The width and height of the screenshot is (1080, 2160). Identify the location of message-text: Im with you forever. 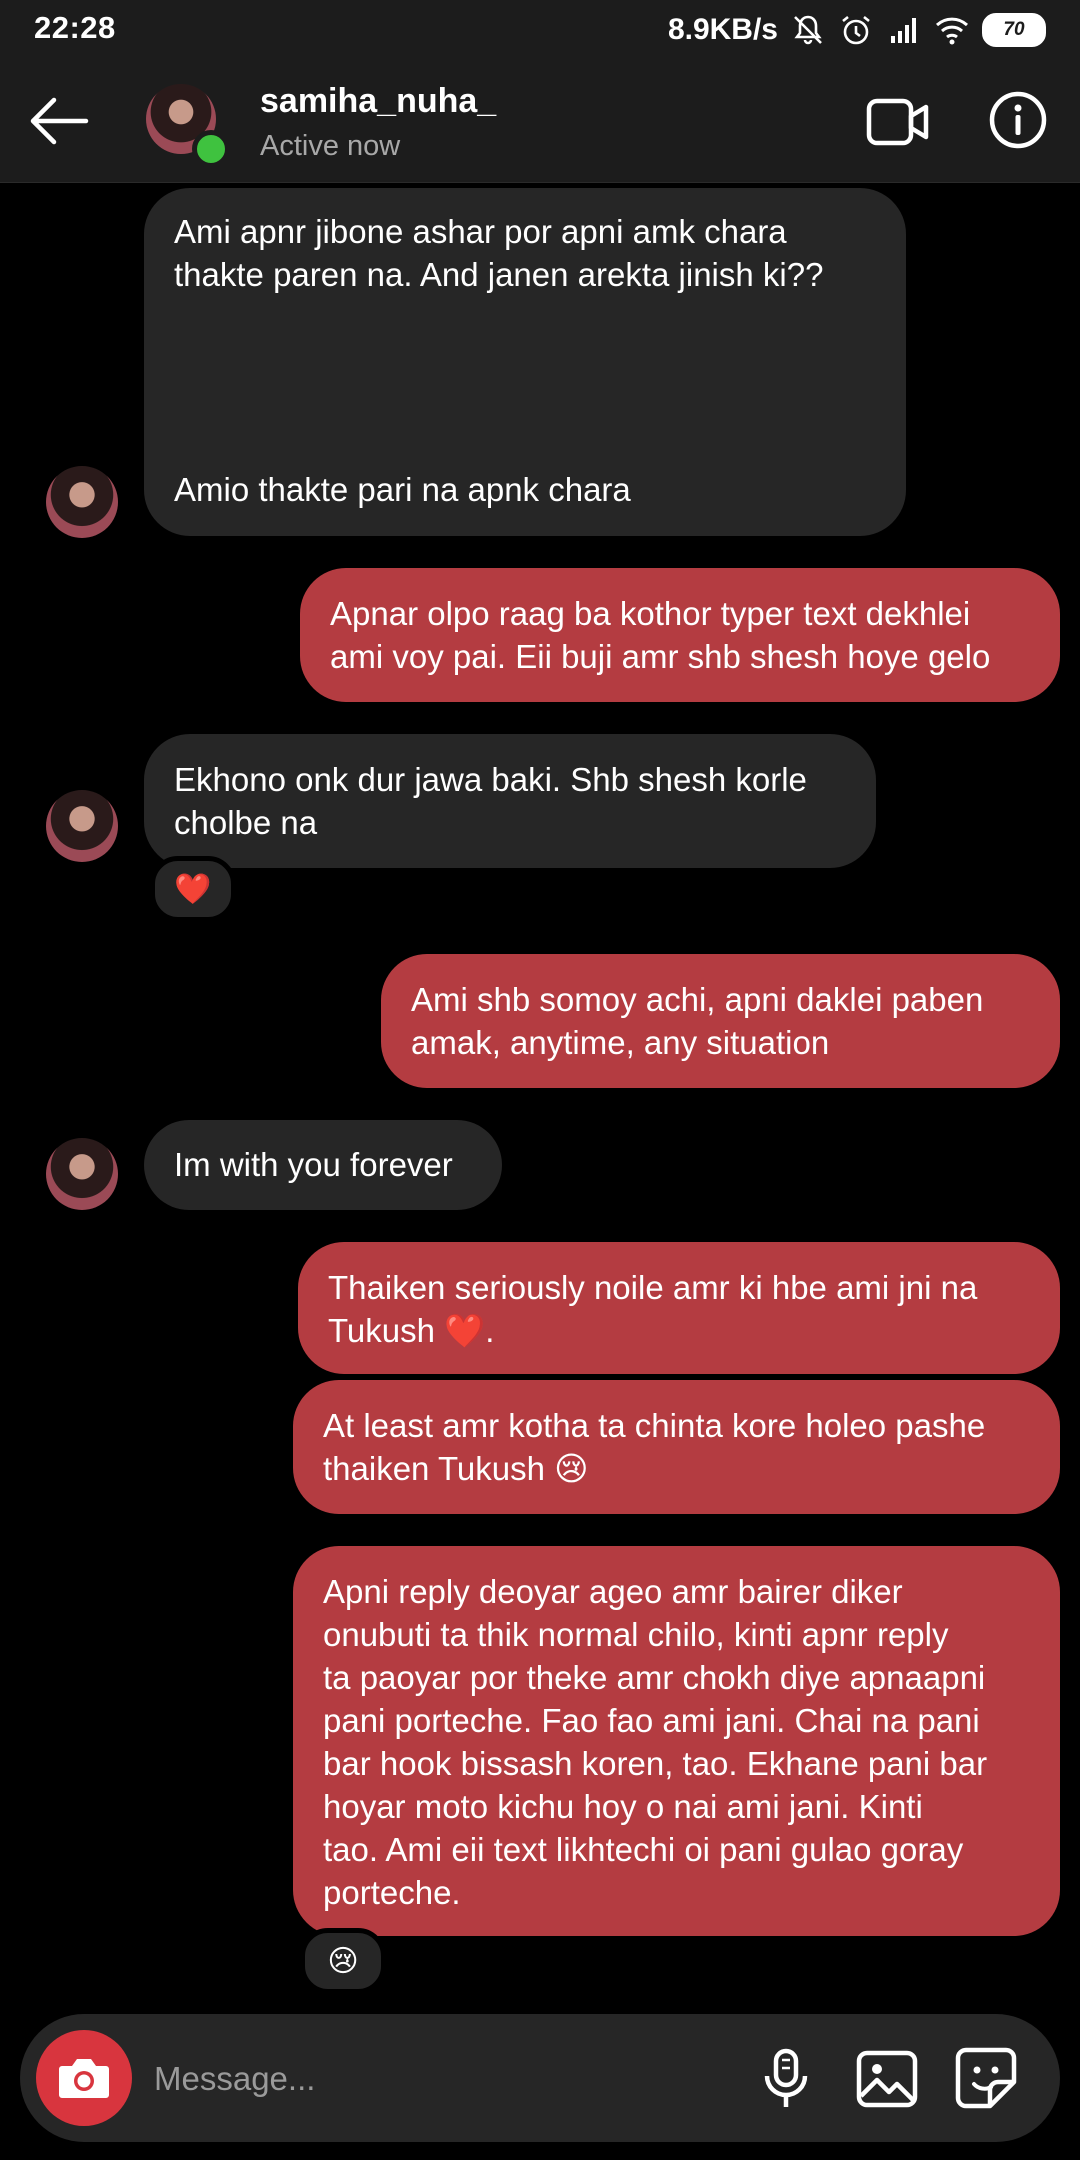
(313, 1164).